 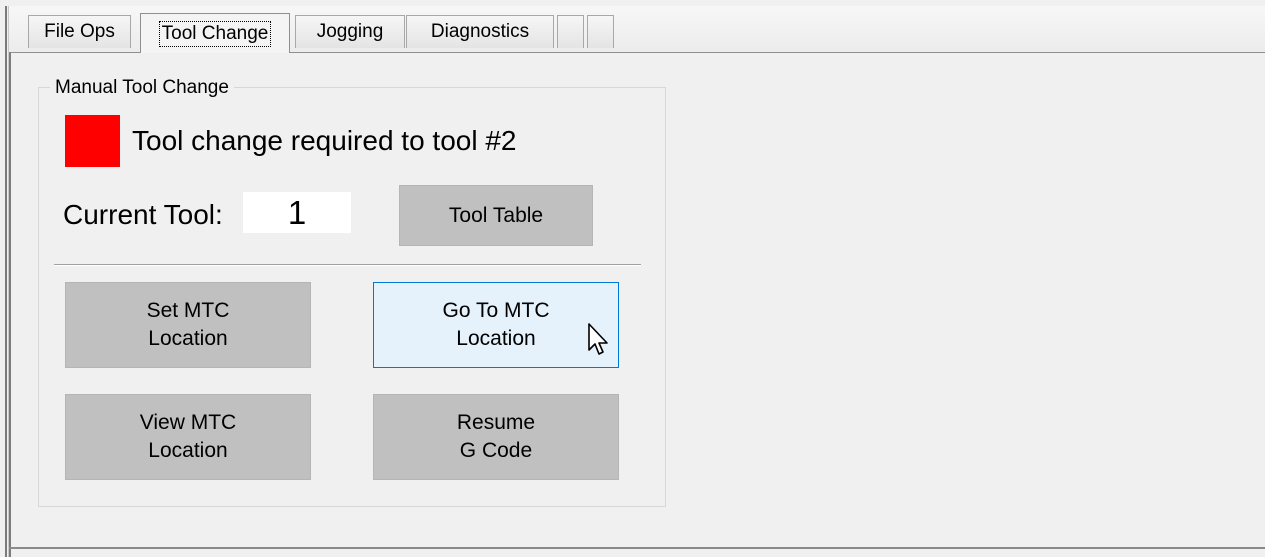 I want to click on tab-file-ops: File Ops, so click(x=79, y=31).